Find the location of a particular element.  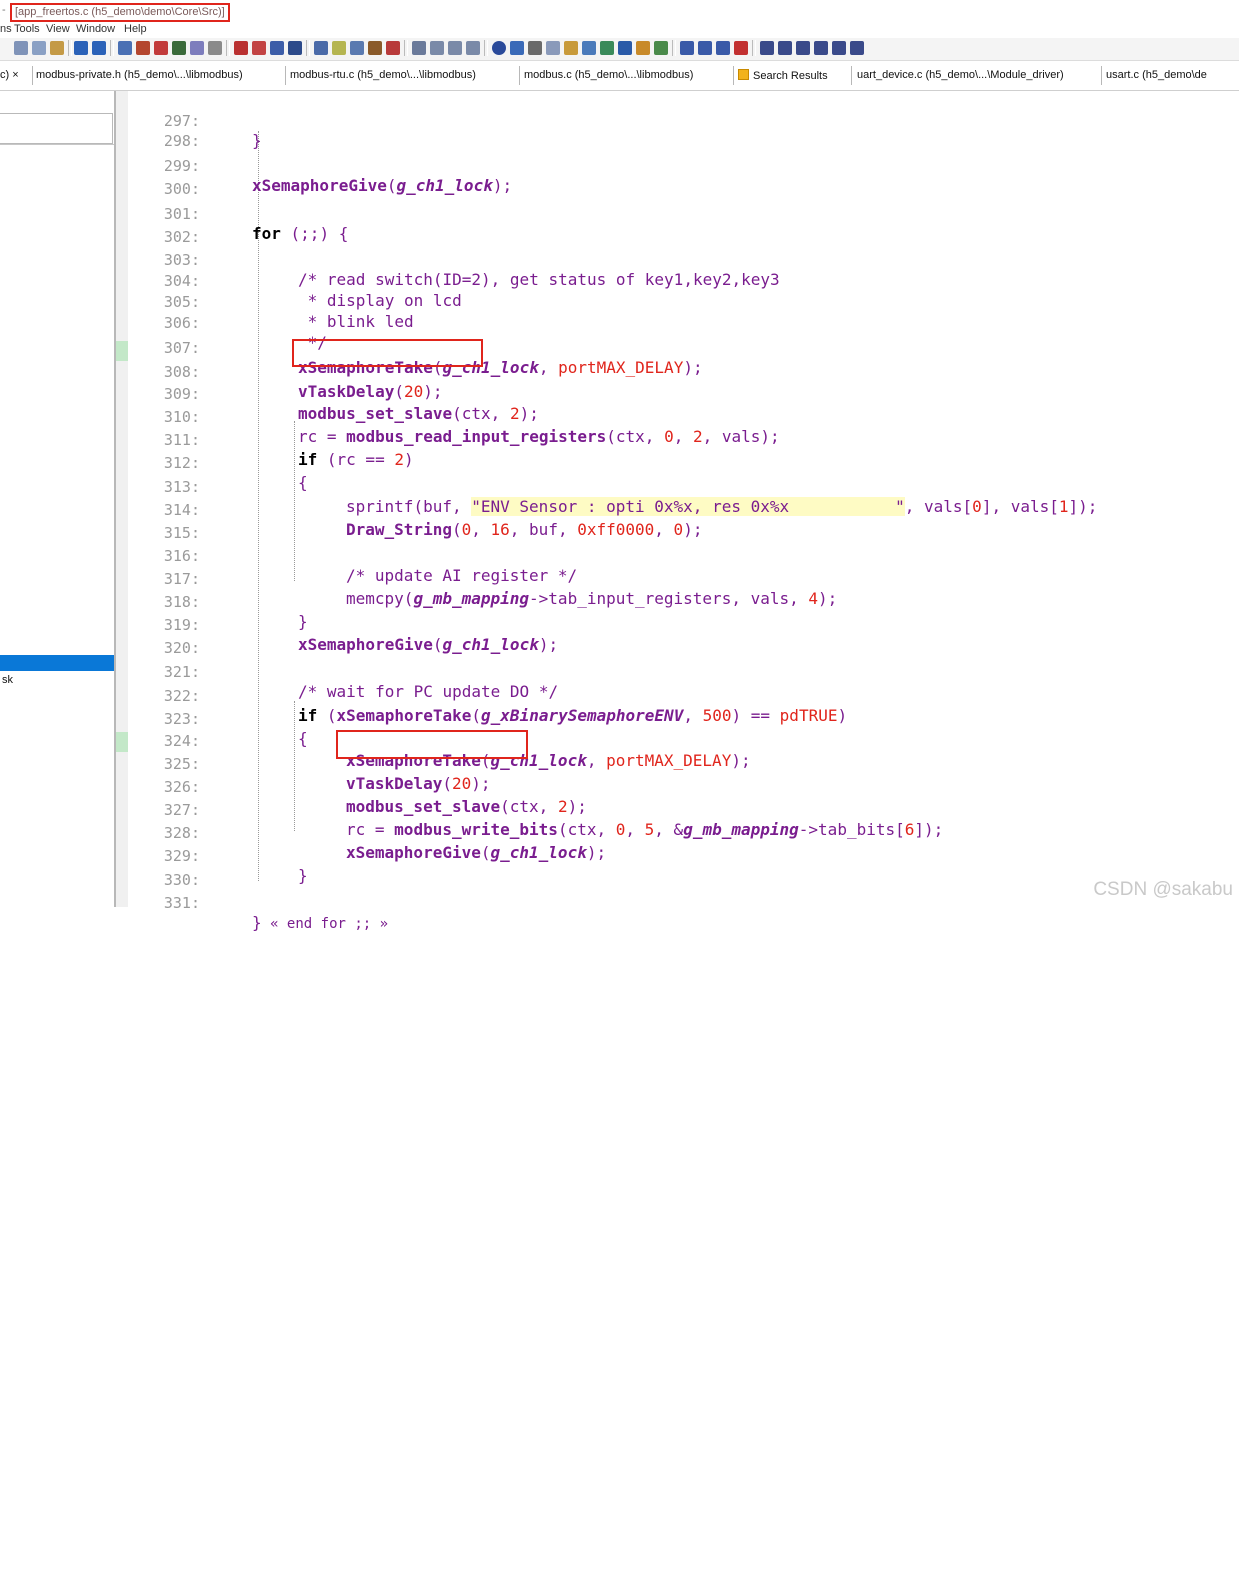

layout-grid-icon is located at coordinates (419, 48).